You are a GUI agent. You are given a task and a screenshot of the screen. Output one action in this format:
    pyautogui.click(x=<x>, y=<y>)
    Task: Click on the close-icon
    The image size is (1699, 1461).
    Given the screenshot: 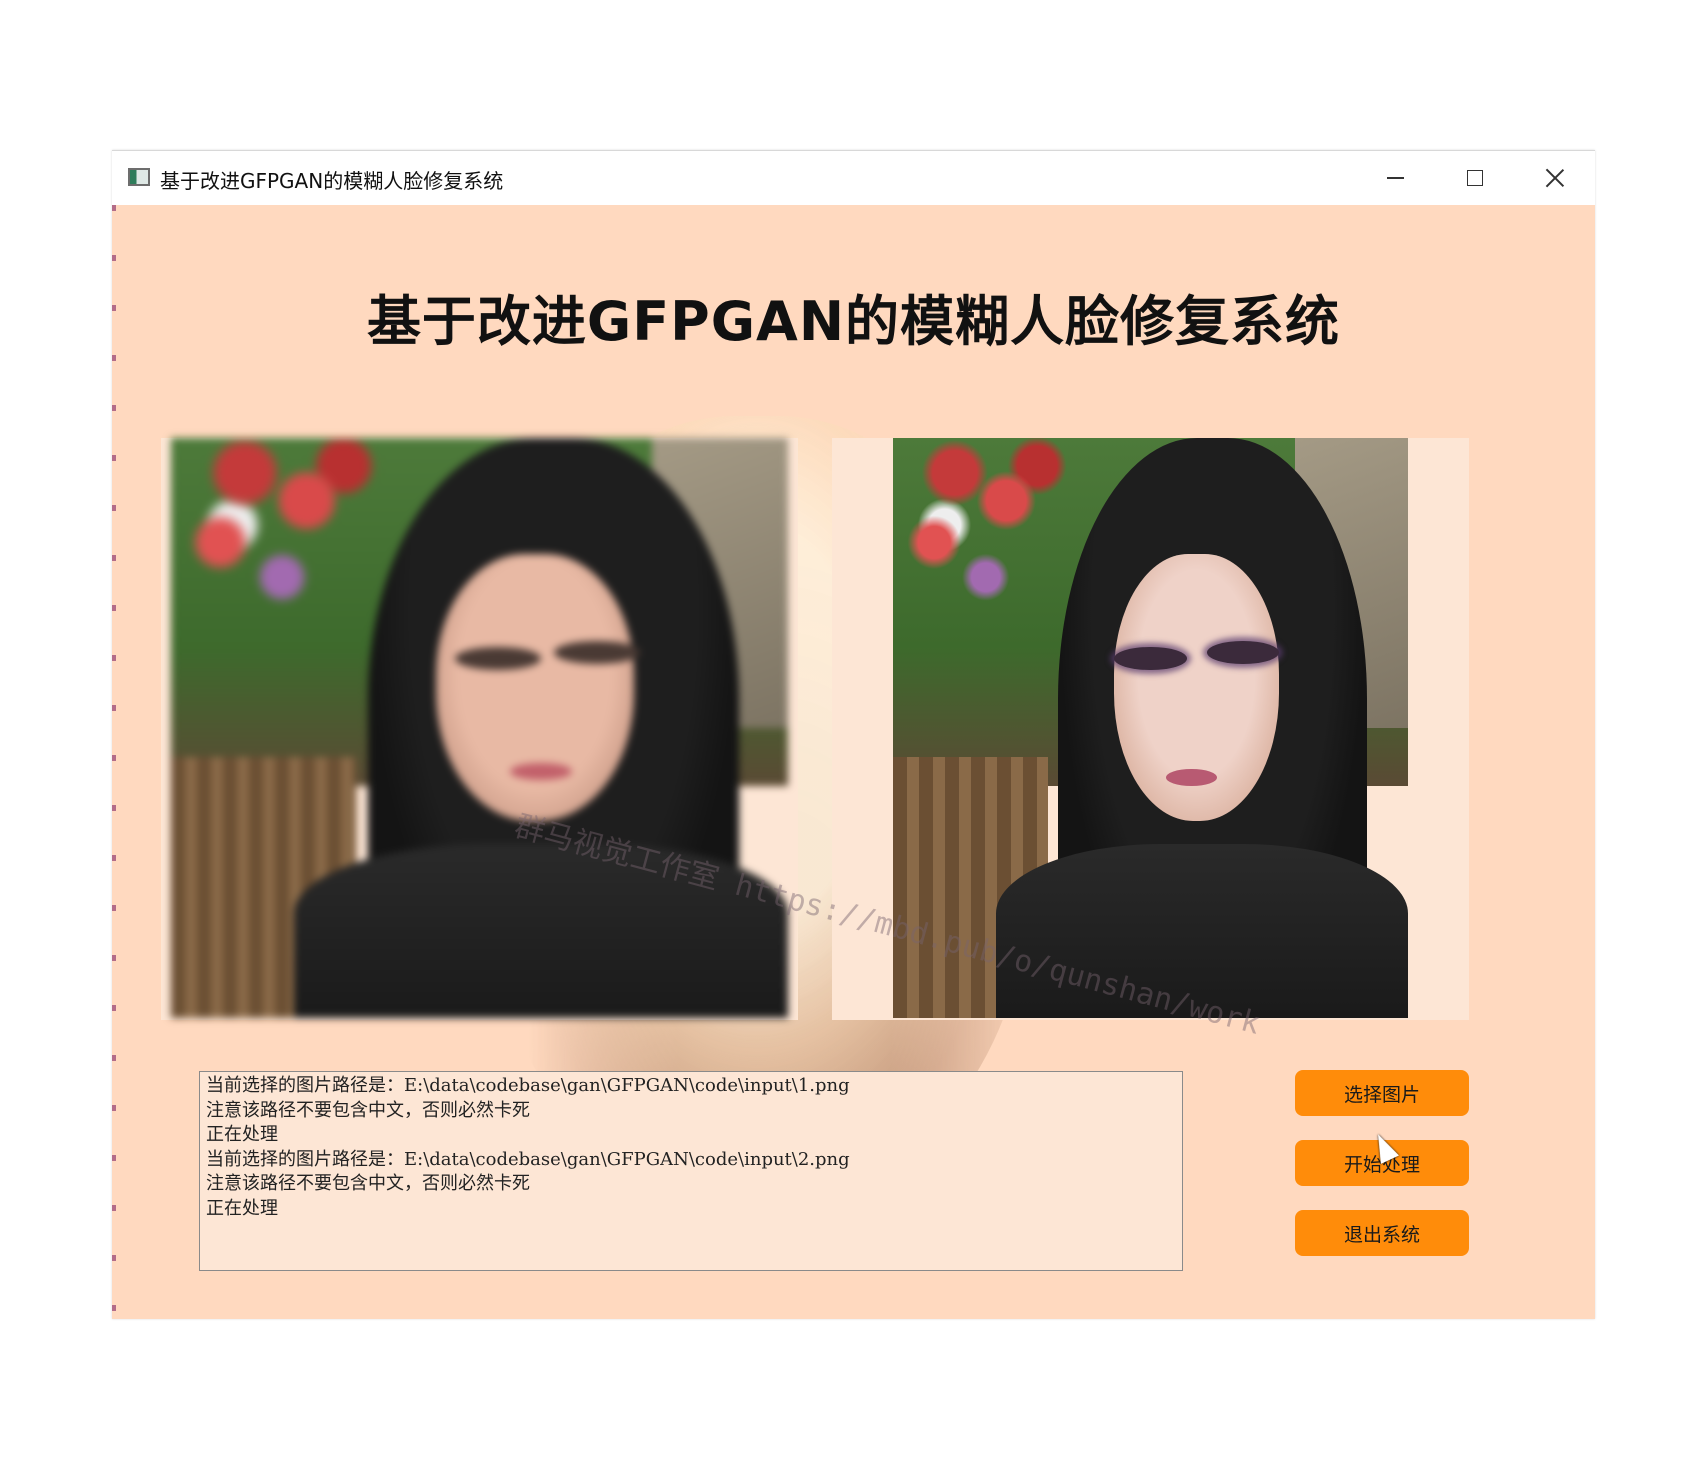 What is the action you would take?
    pyautogui.click(x=1555, y=178)
    